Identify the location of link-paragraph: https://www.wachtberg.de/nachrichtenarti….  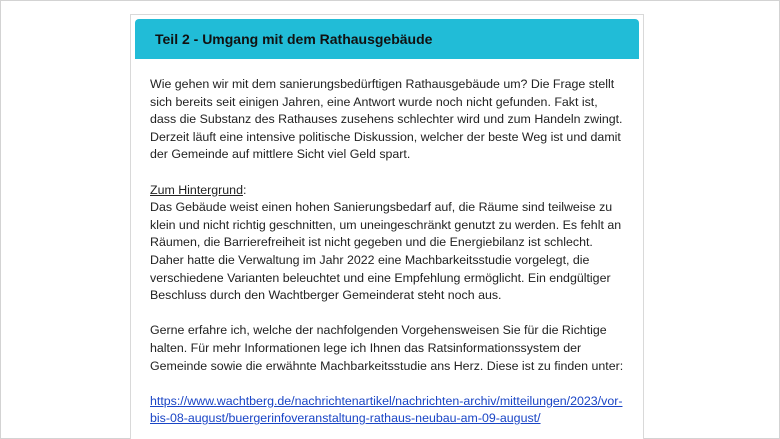
(388, 410).